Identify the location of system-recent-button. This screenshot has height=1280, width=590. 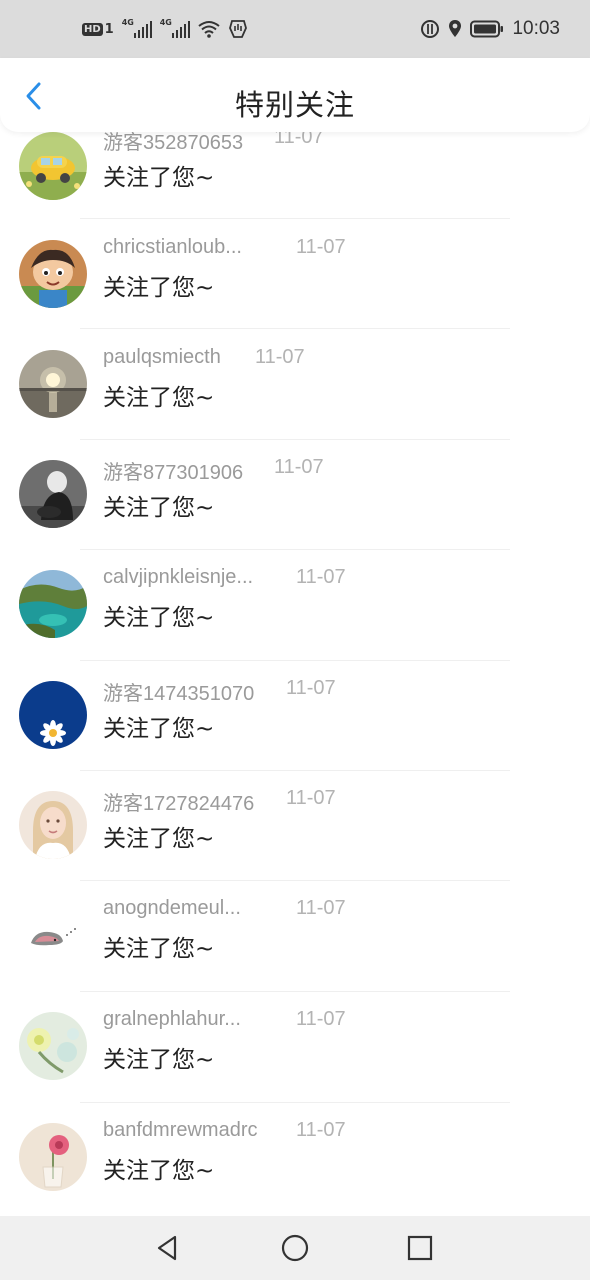
(420, 1248).